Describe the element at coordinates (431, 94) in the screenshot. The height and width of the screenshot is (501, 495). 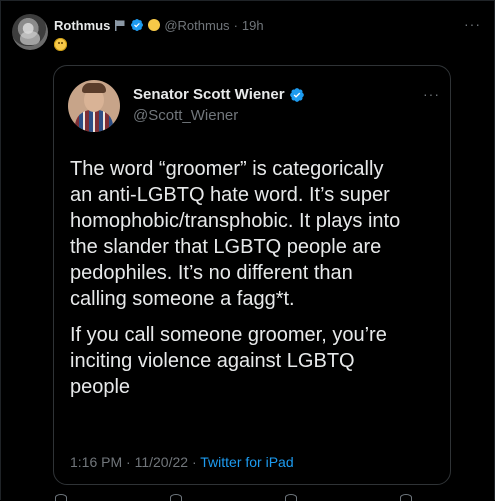
I see `quoted-more-options-icon: ···` at that location.